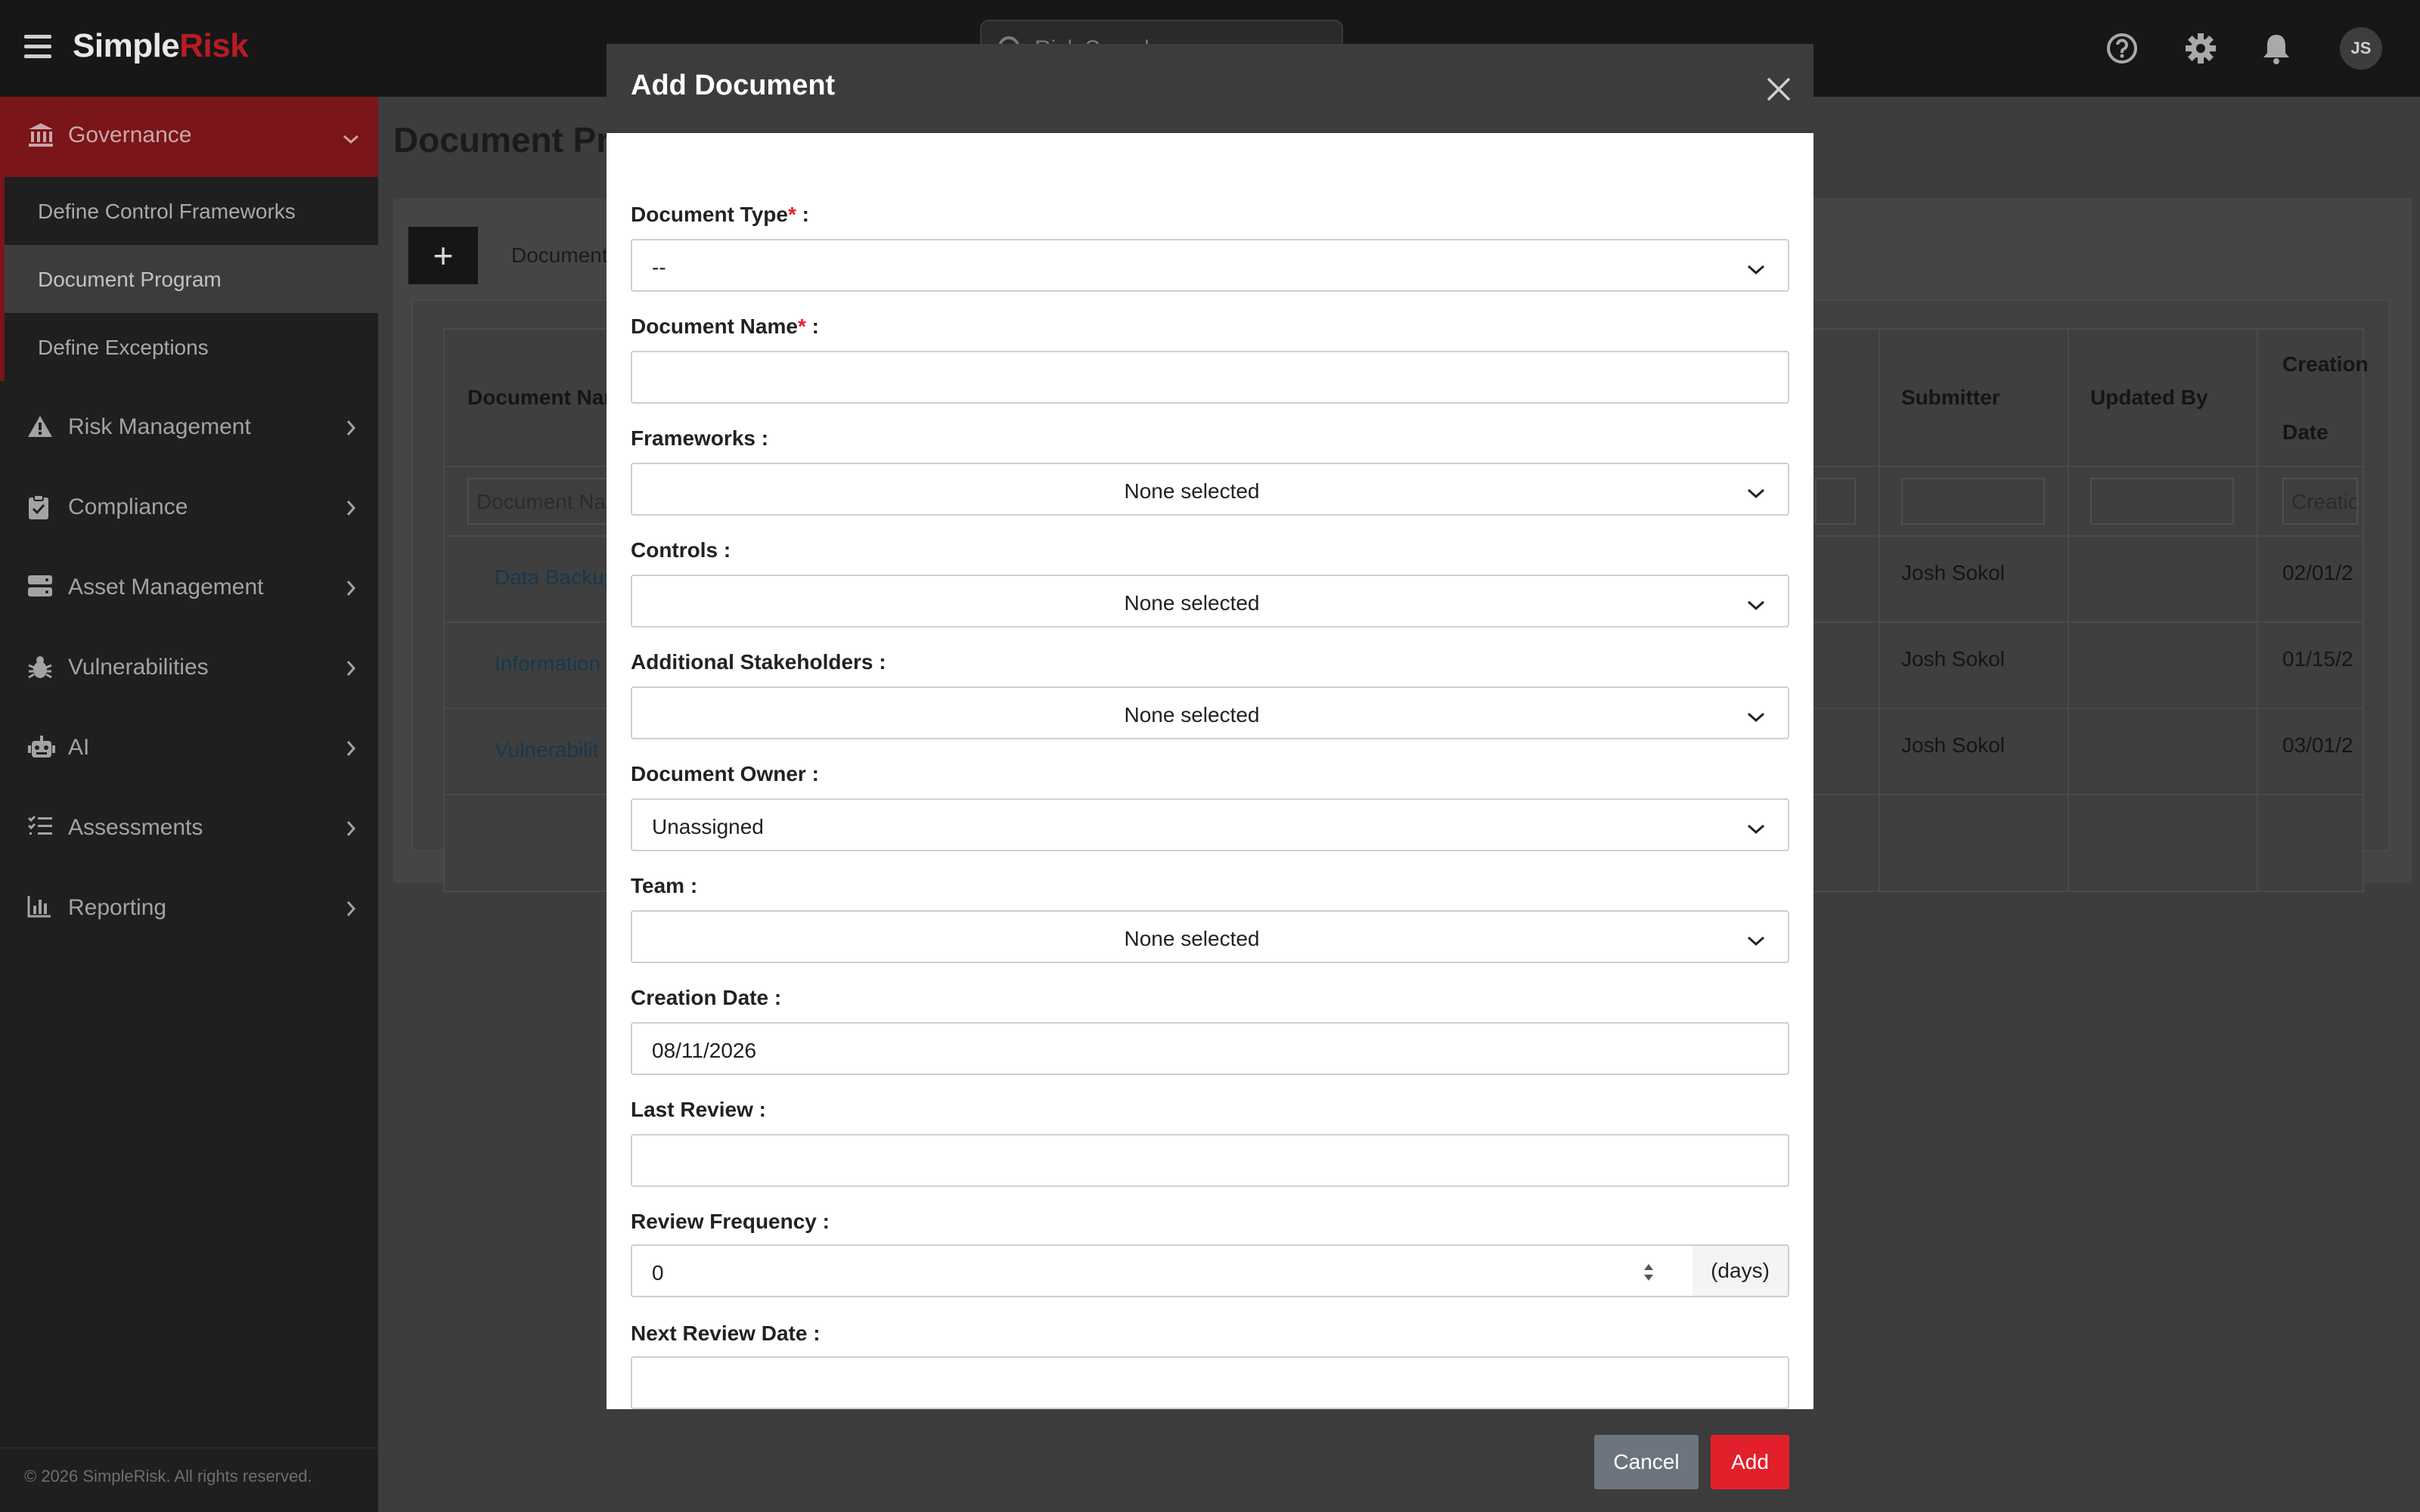 This screenshot has height=1512, width=2420. What do you see at coordinates (189, 508) in the screenshot?
I see `sidebar-item-compliance: Compliance` at bounding box center [189, 508].